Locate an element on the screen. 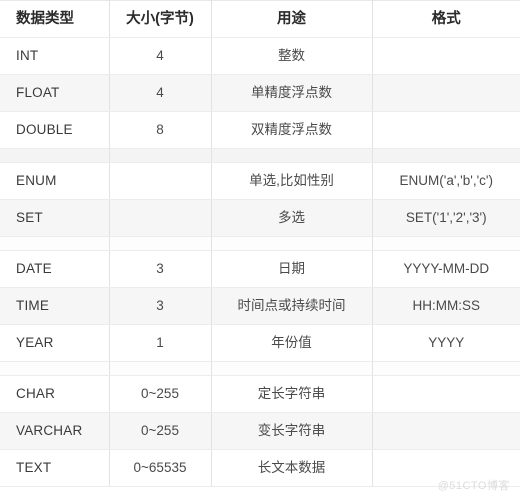  column-header-usage: 用途 is located at coordinates (292, 19).